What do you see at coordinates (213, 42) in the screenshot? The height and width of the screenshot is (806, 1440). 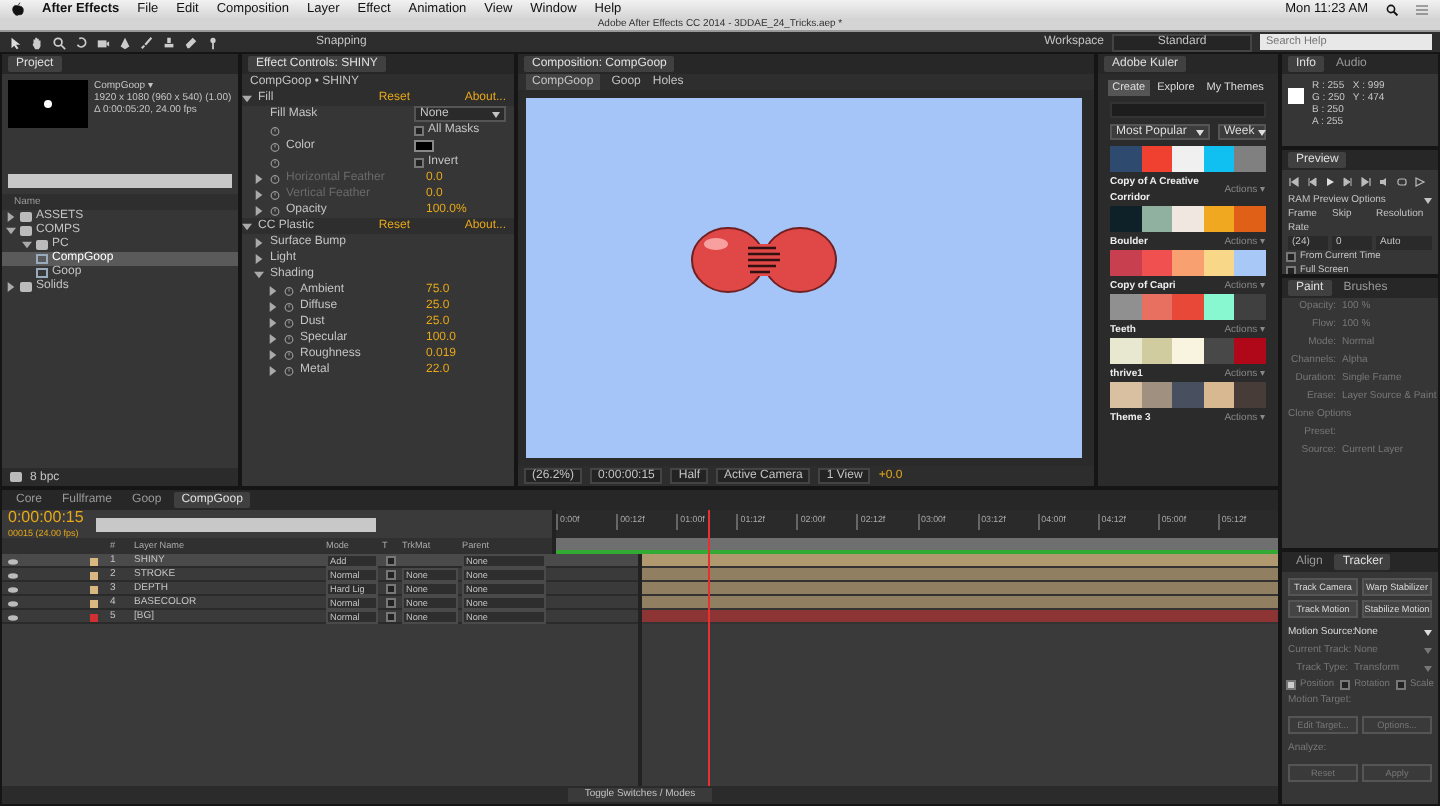 I see `pin-icon` at bounding box center [213, 42].